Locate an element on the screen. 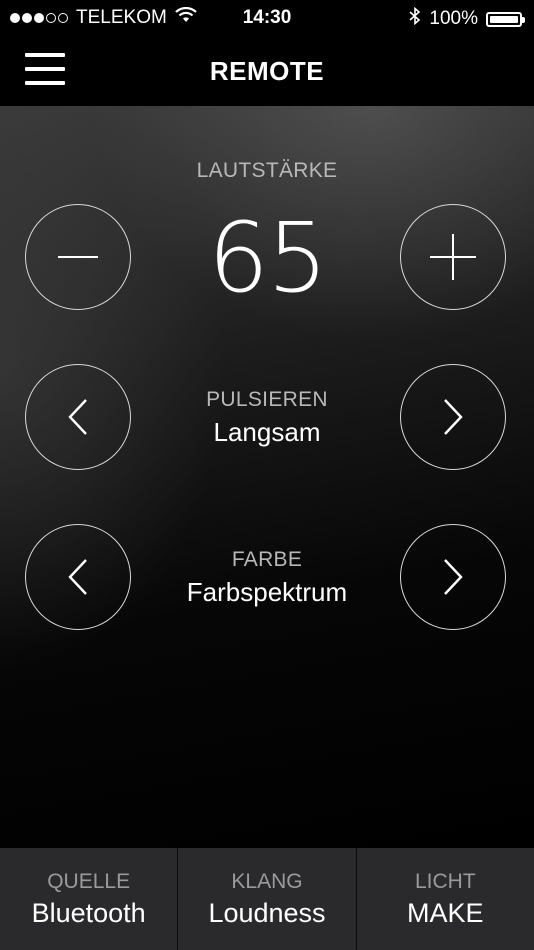 This screenshot has height=950, width=534. color-next-button is located at coordinates (453, 577).